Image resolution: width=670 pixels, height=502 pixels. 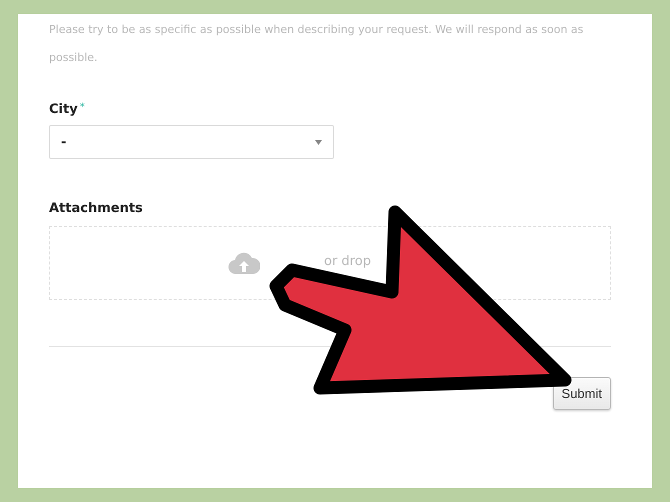 I want to click on required-marker: *, so click(x=82, y=107).